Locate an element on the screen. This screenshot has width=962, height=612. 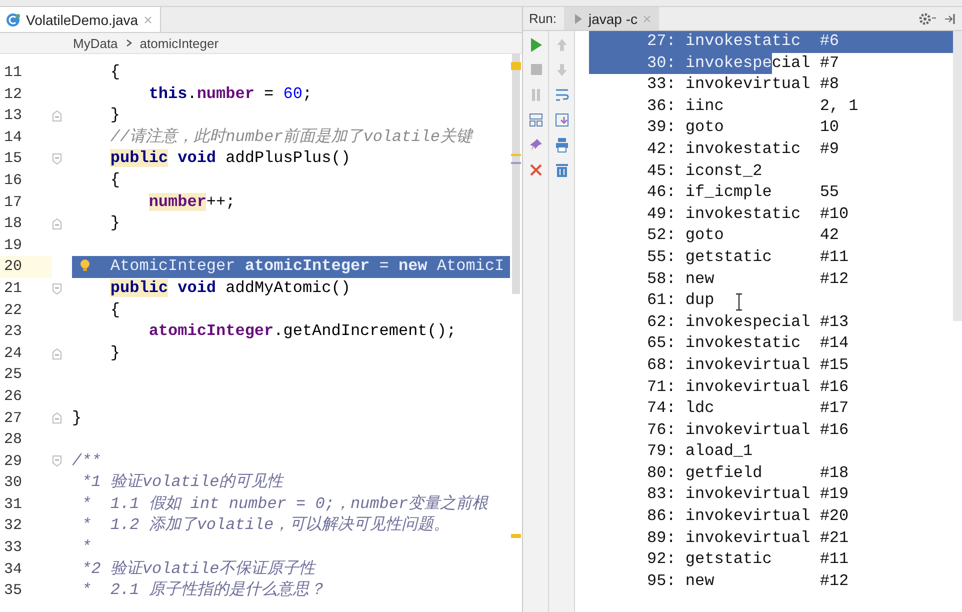
console-text: 61: dup is located at coordinates (680, 301).